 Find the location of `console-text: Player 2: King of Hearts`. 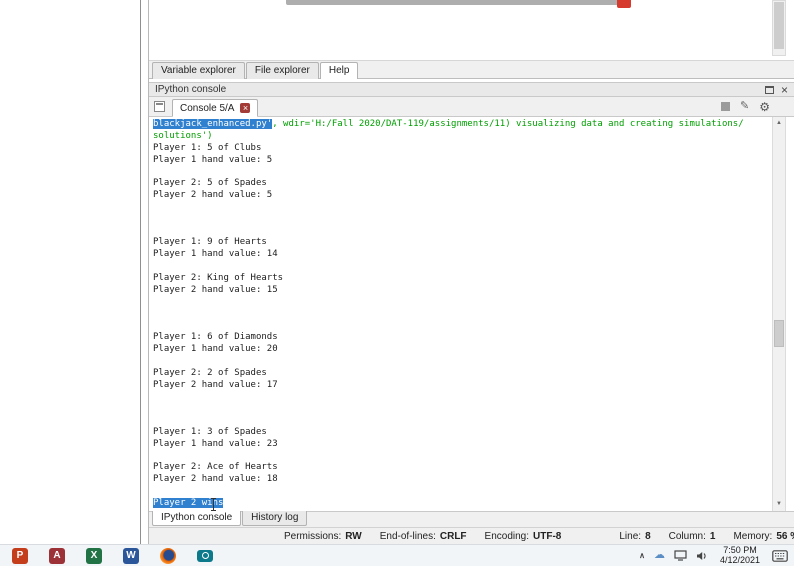

console-text: Player 2: King of Hearts is located at coordinates (218, 277).